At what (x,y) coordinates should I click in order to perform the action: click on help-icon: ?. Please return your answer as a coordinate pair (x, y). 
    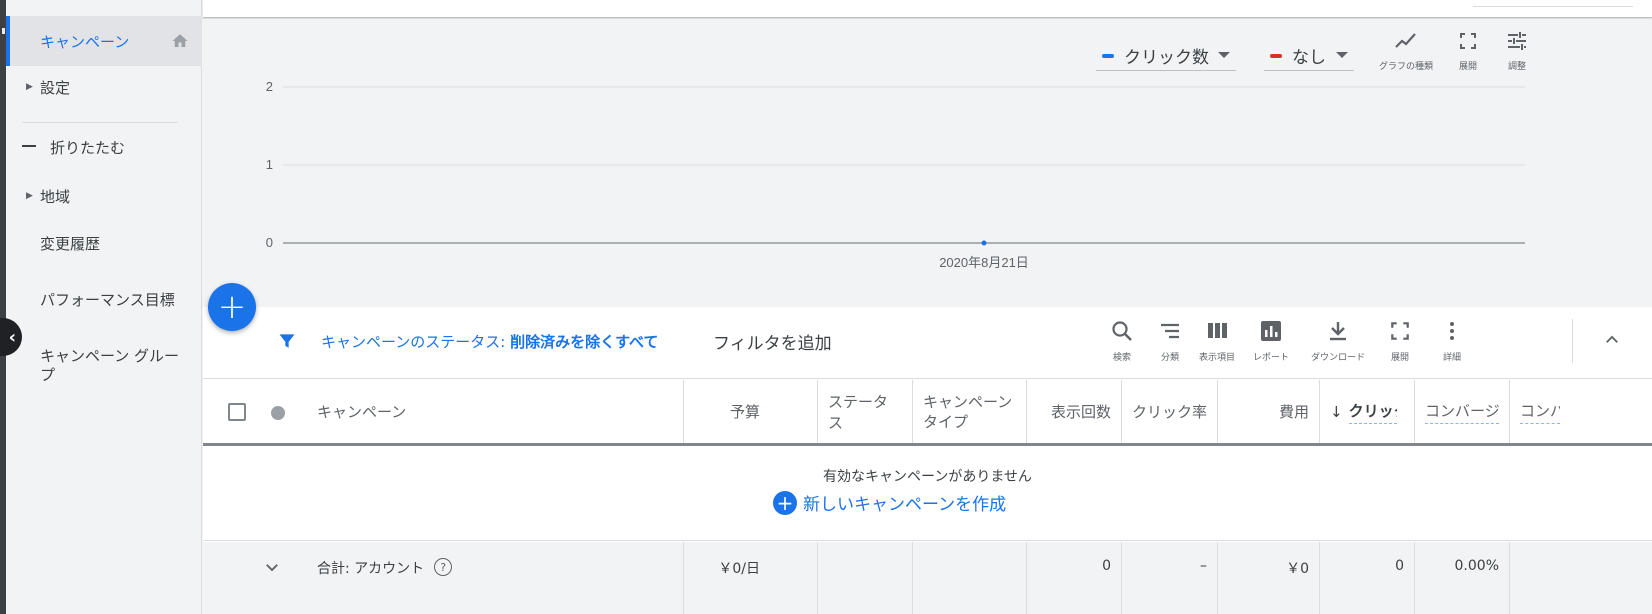
    Looking at the image, I should click on (443, 567).